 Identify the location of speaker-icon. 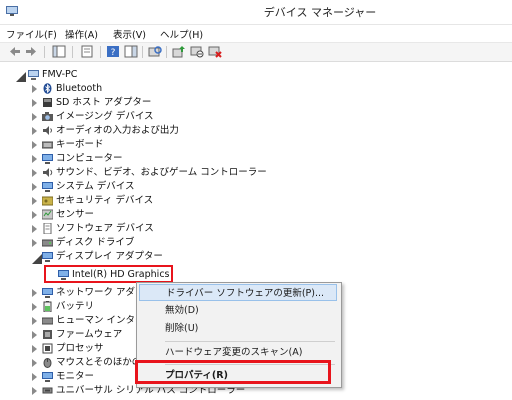
(47, 130).